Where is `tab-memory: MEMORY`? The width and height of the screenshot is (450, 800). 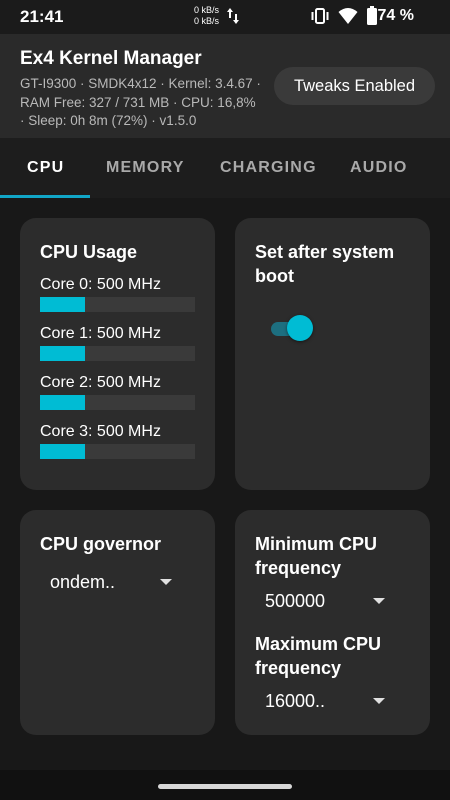
tab-memory: MEMORY is located at coordinates (145, 168).